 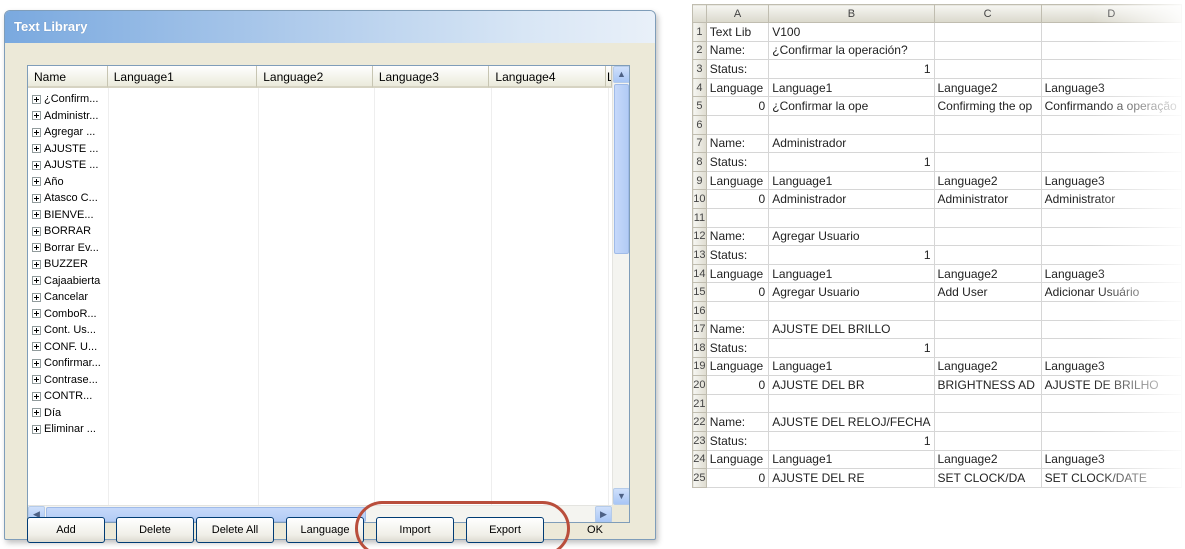 I want to click on add-button: Add, so click(x=66, y=530).